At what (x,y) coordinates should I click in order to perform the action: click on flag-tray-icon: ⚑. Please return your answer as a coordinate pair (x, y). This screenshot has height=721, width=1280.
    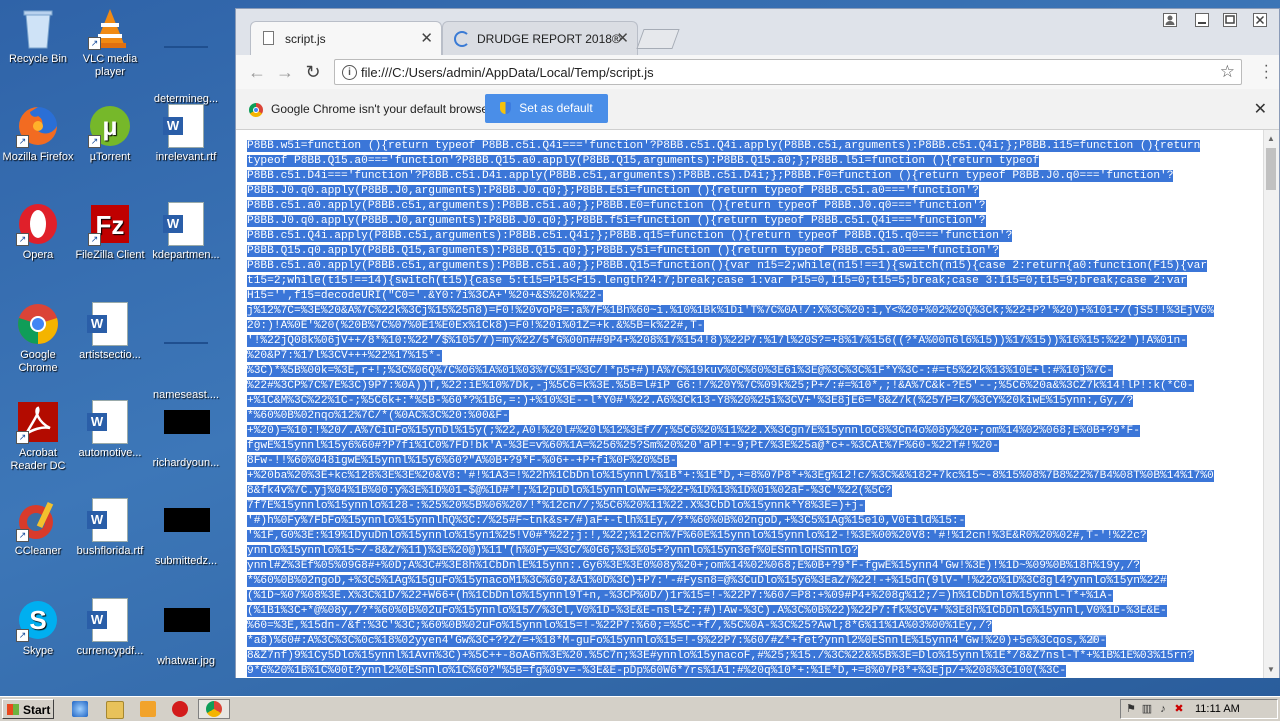
    Looking at the image, I should click on (1131, 709).